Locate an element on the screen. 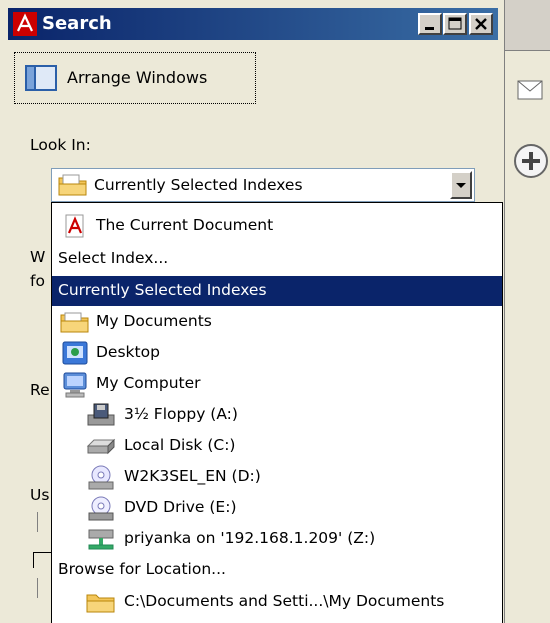  list-item: Desktop is located at coordinates (277, 353).